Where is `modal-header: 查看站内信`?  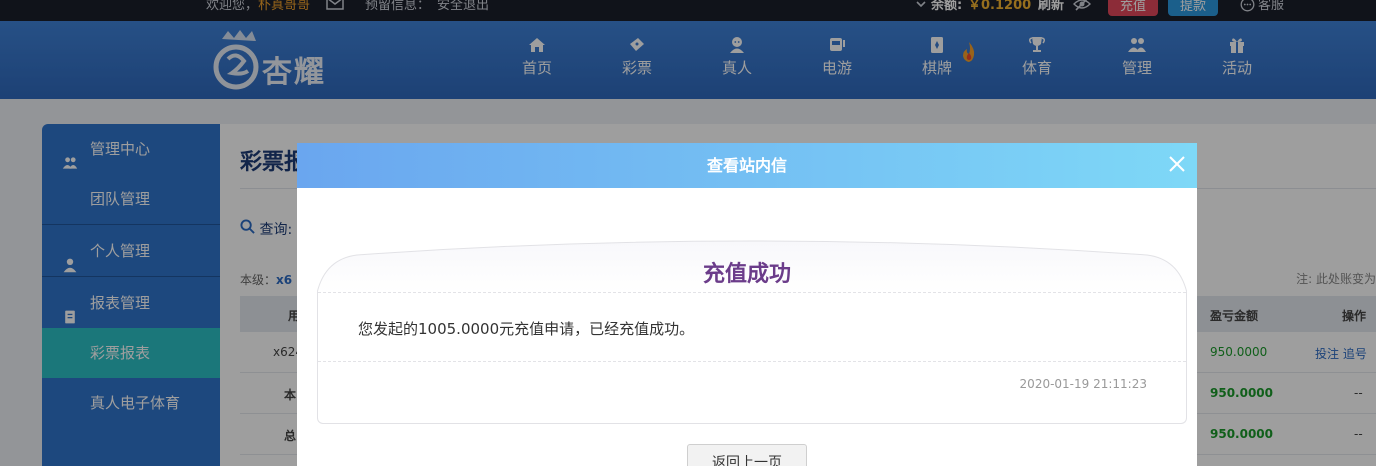 modal-header: 查看站内信 is located at coordinates (747, 165).